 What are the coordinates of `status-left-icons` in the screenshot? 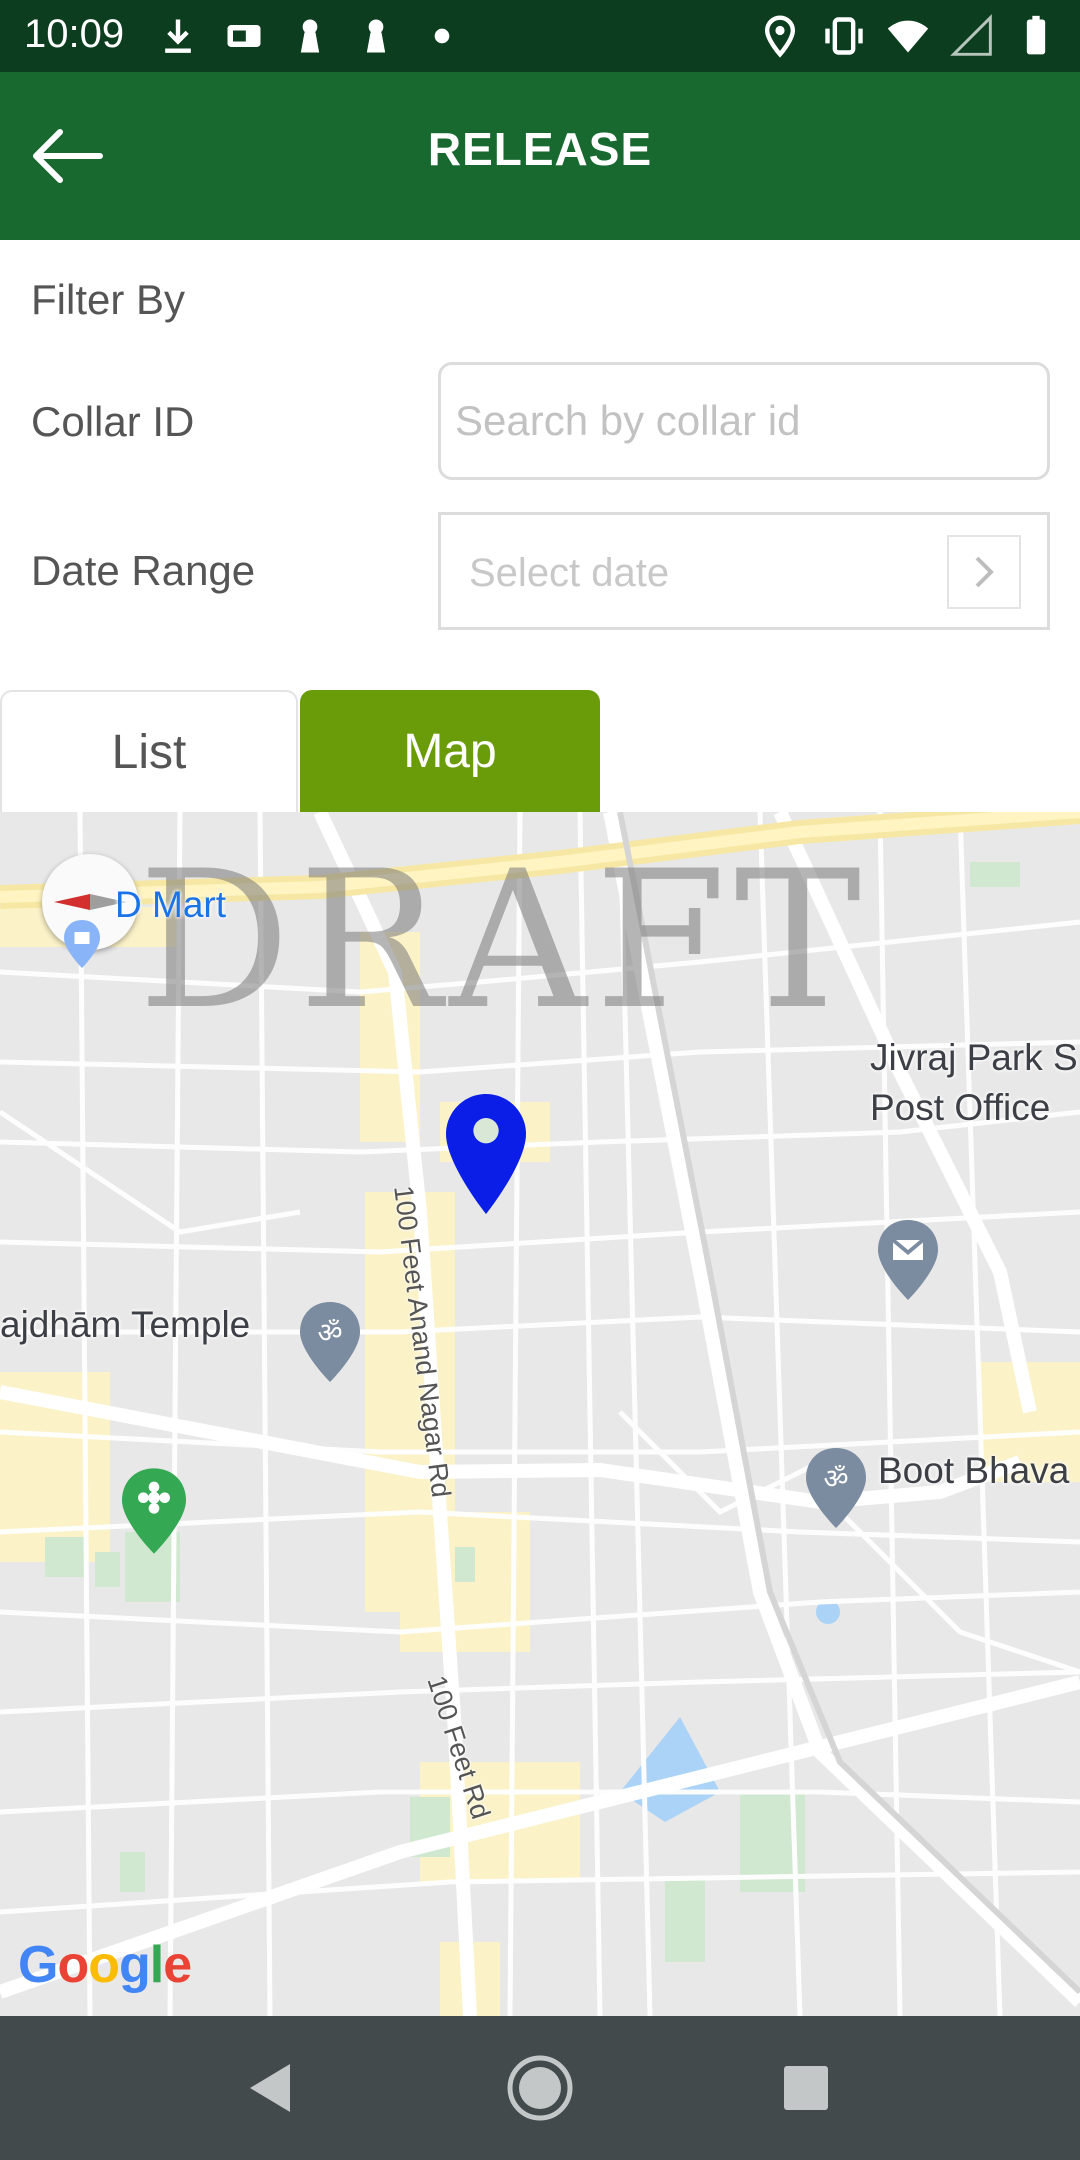 It's located at (310, 36).